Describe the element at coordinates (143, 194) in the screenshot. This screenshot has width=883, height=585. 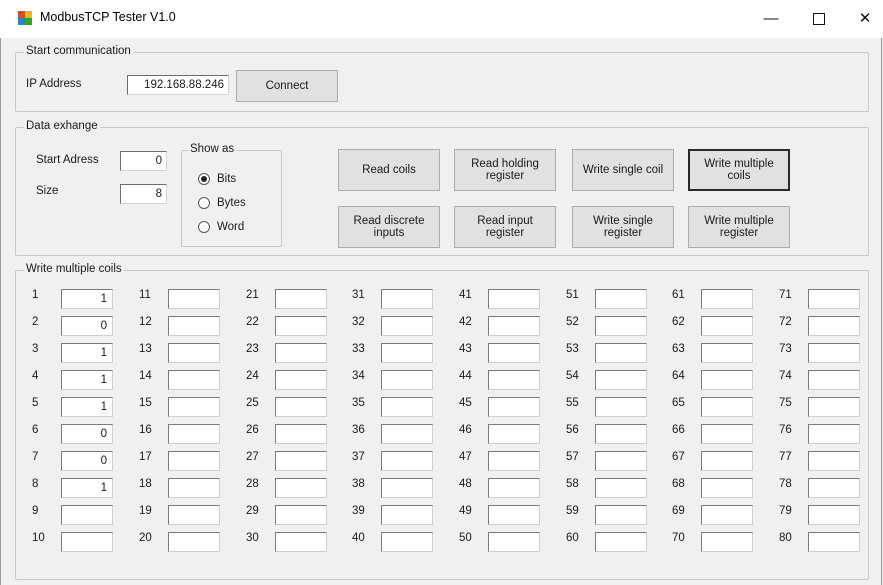
I see `size-input: 8` at that location.